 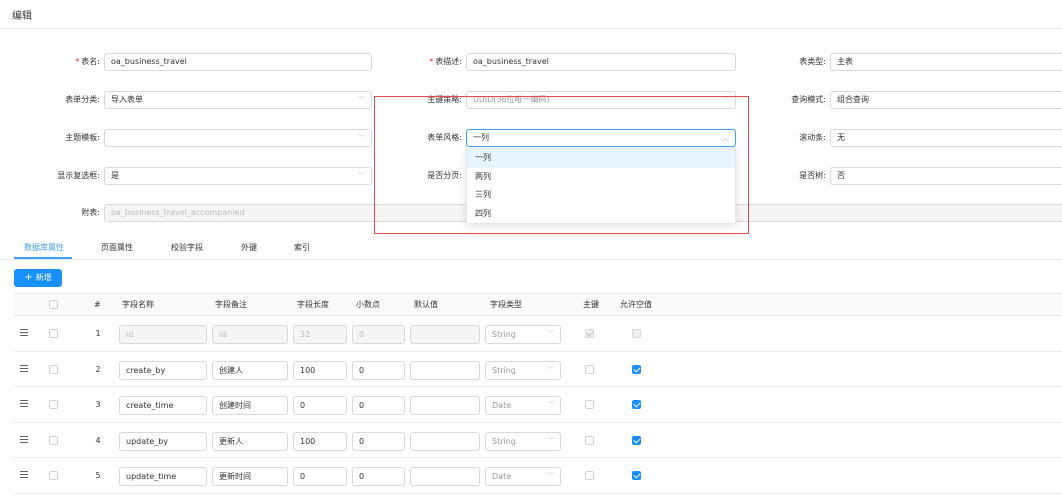 I want to click on form-style-select: 一列 ︿, so click(x=601, y=138).